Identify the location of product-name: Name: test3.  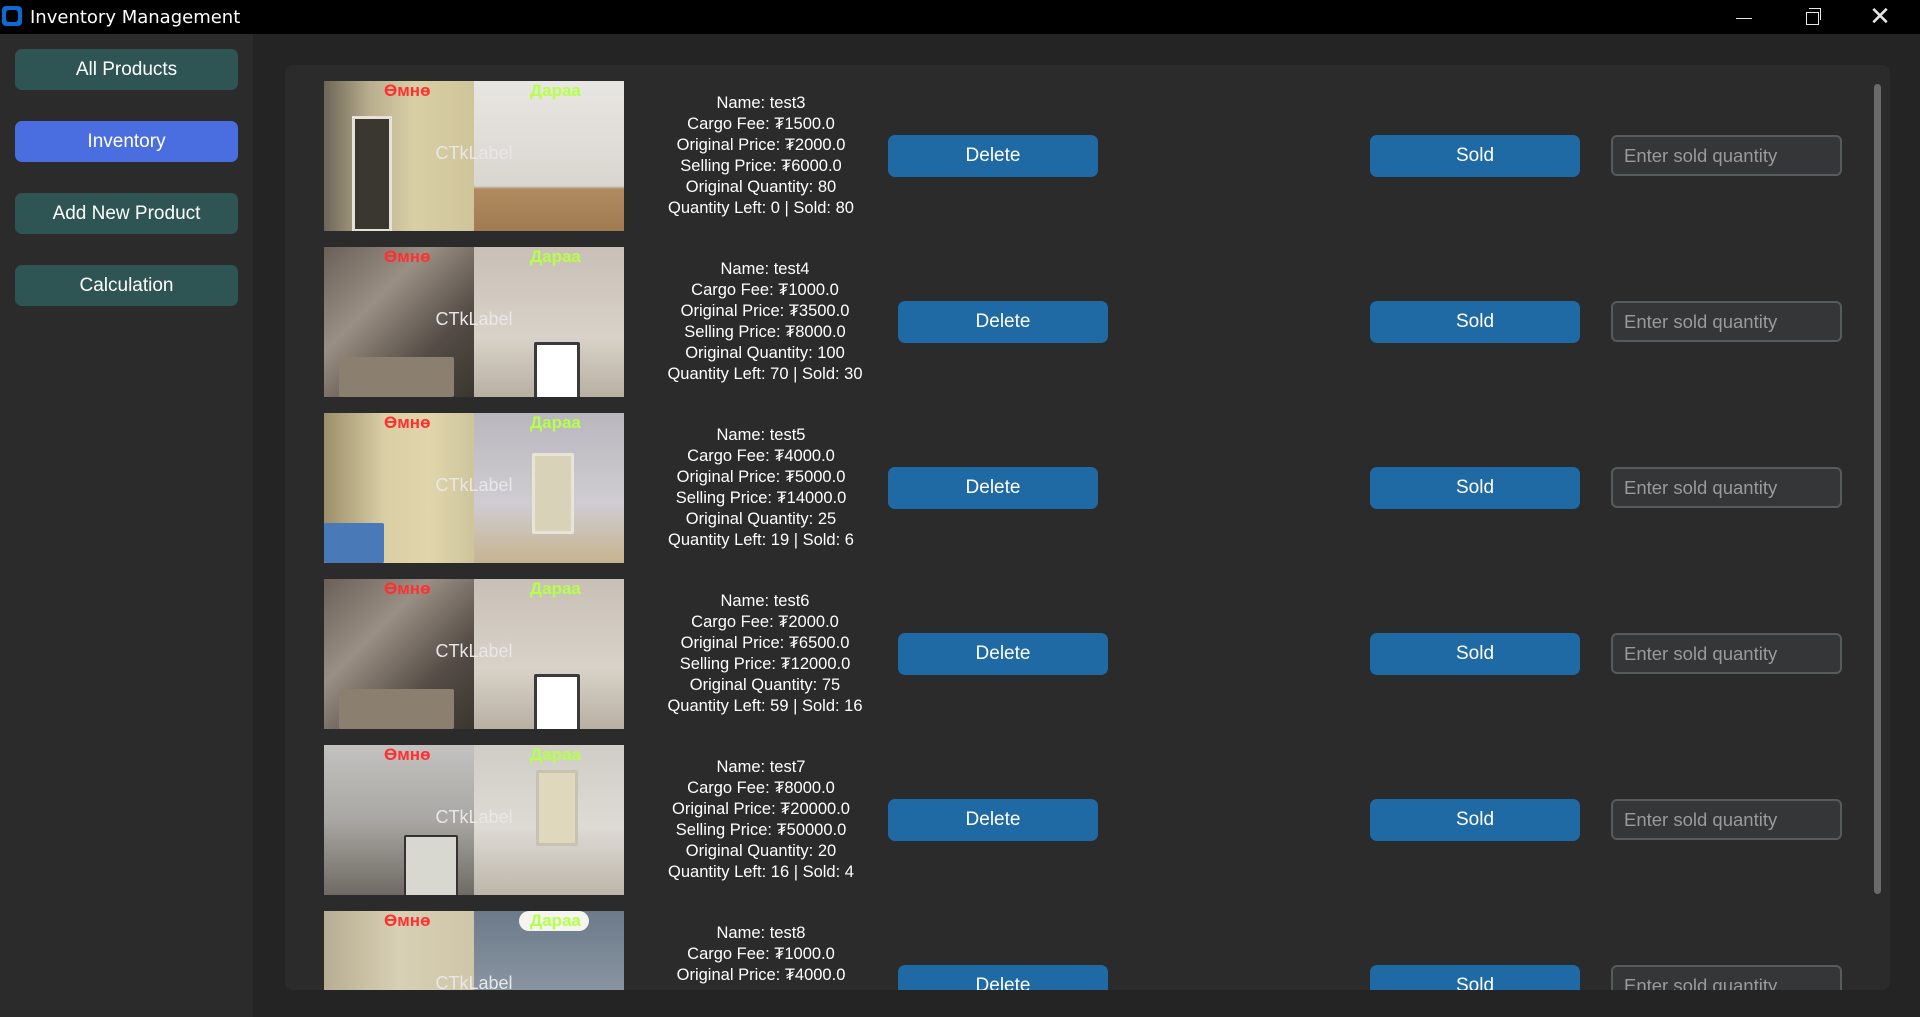
(761, 103).